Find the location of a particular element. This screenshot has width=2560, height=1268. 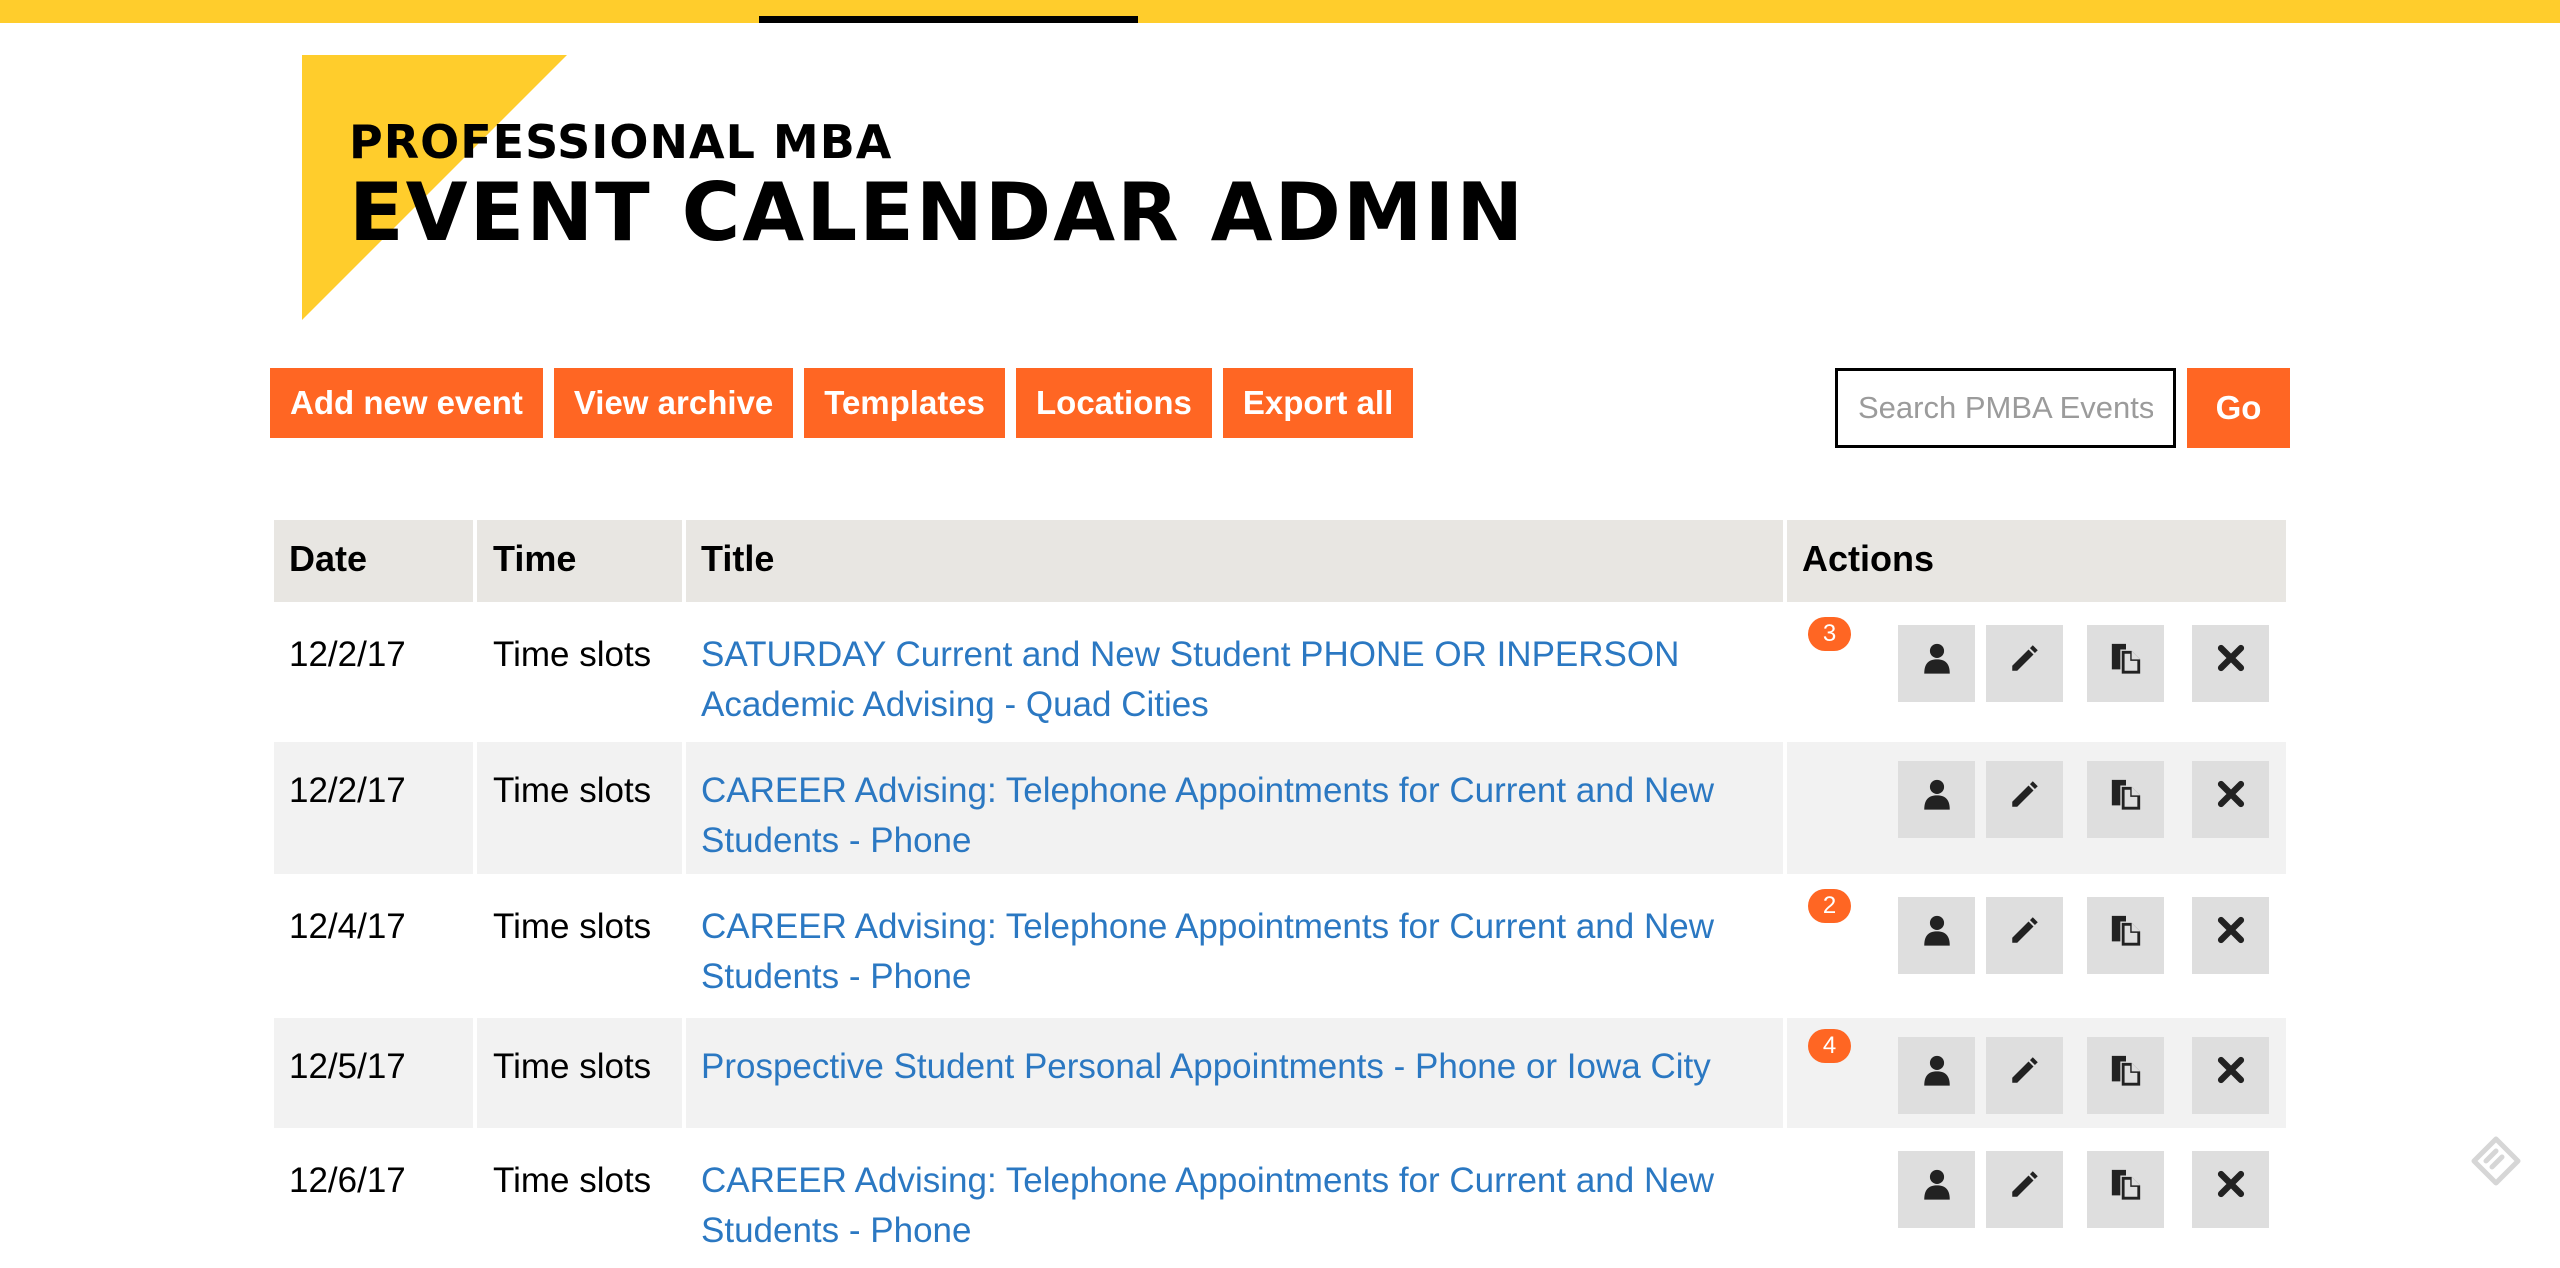

search-go-button: Go is located at coordinates (2238, 408).